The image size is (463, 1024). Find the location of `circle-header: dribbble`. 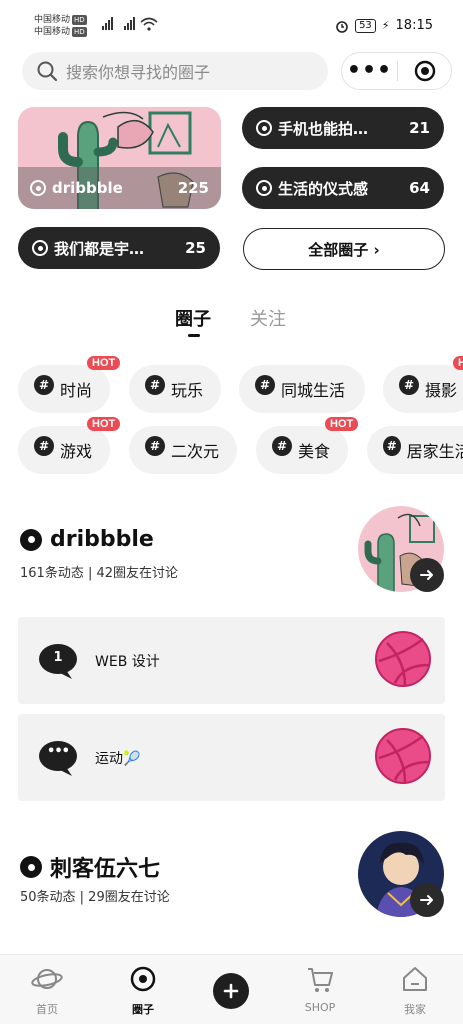

circle-header: dribbble is located at coordinates (87, 539).